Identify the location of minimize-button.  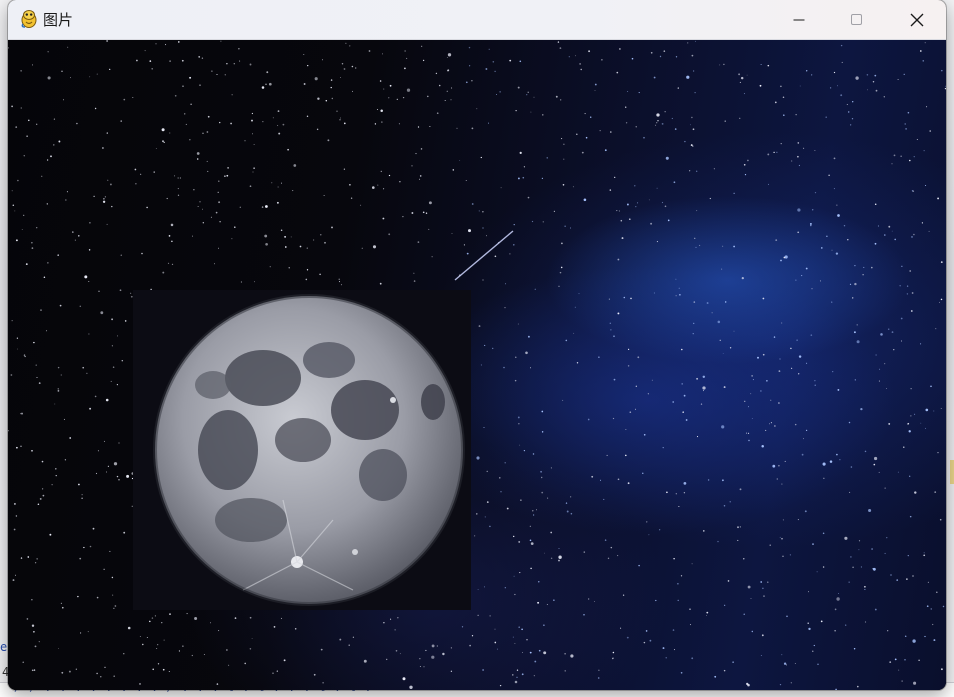
(799, 19).